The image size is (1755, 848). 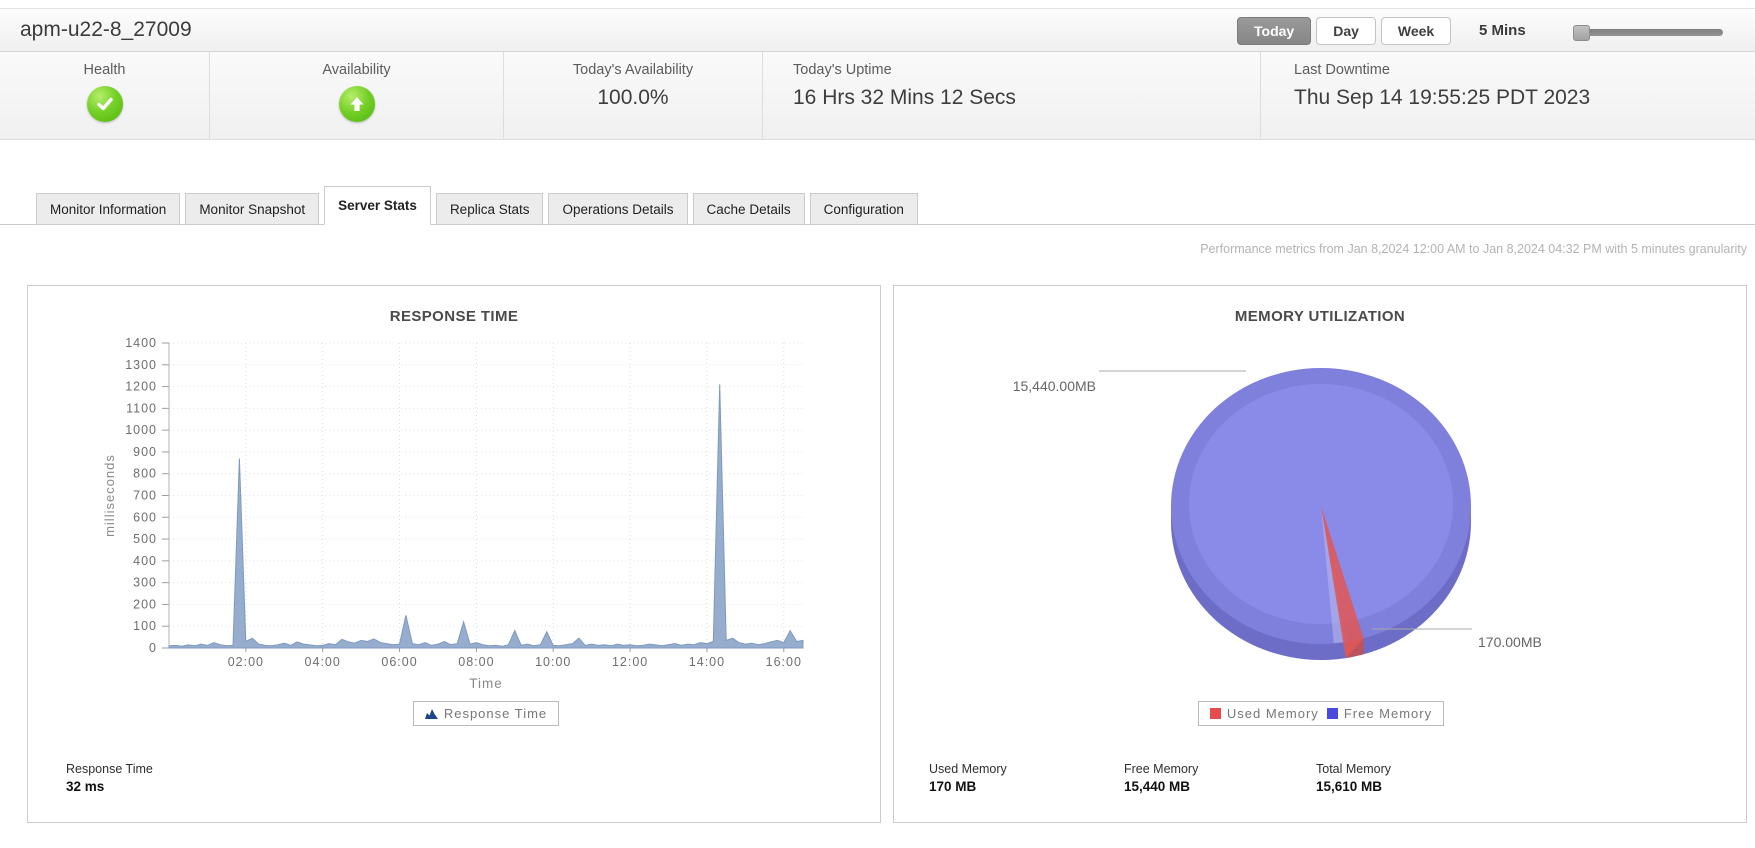 What do you see at coordinates (252, 209) in the screenshot?
I see `tab-monitor-snapshot: Monitor Snapshot` at bounding box center [252, 209].